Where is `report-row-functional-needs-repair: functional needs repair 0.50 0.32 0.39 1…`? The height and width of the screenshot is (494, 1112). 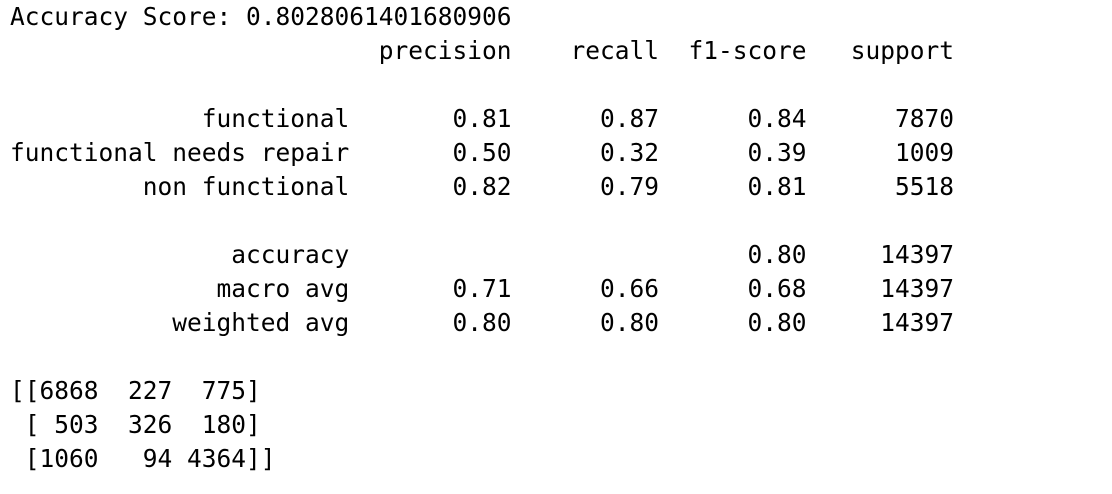 report-row-functional-needs-repair: functional needs repair 0.50 0.32 0.39 1… is located at coordinates (482, 152).